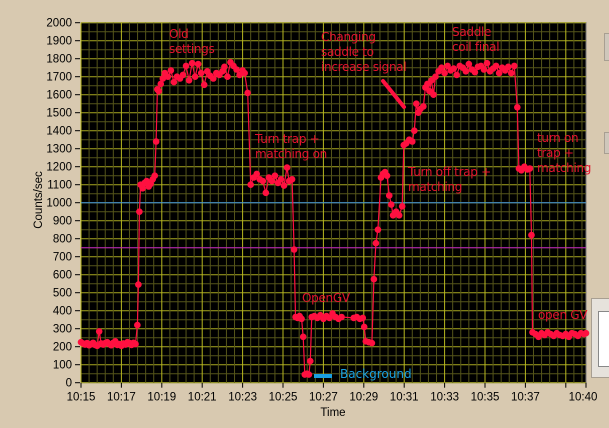 The height and width of the screenshot is (428, 609). Describe the element at coordinates (59, 150) in the screenshot. I see `y-tick-label: 1300` at that location.